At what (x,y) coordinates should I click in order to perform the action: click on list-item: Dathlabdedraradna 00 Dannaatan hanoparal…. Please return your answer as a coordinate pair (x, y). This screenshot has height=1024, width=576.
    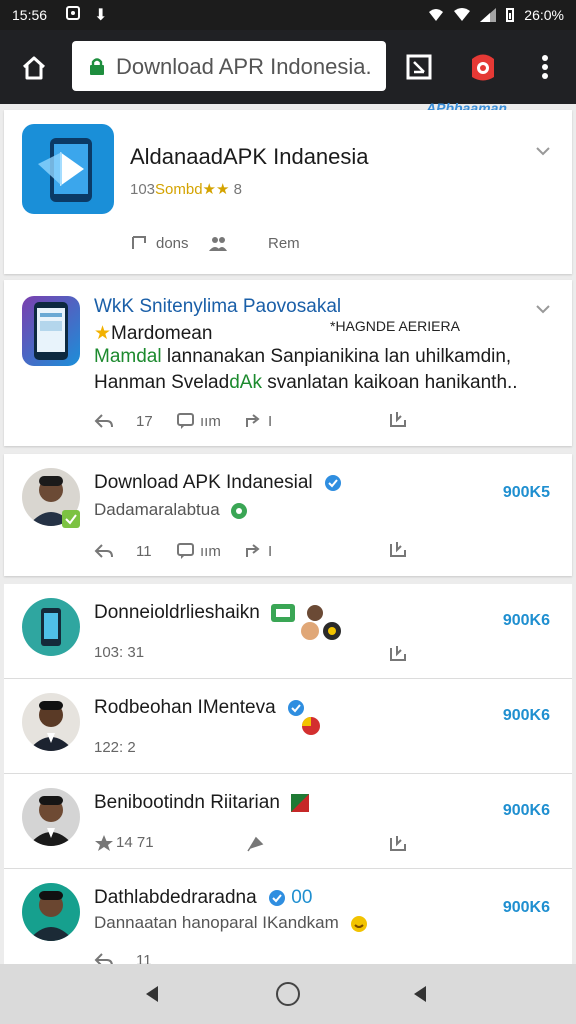
    Looking at the image, I should click on (288, 919).